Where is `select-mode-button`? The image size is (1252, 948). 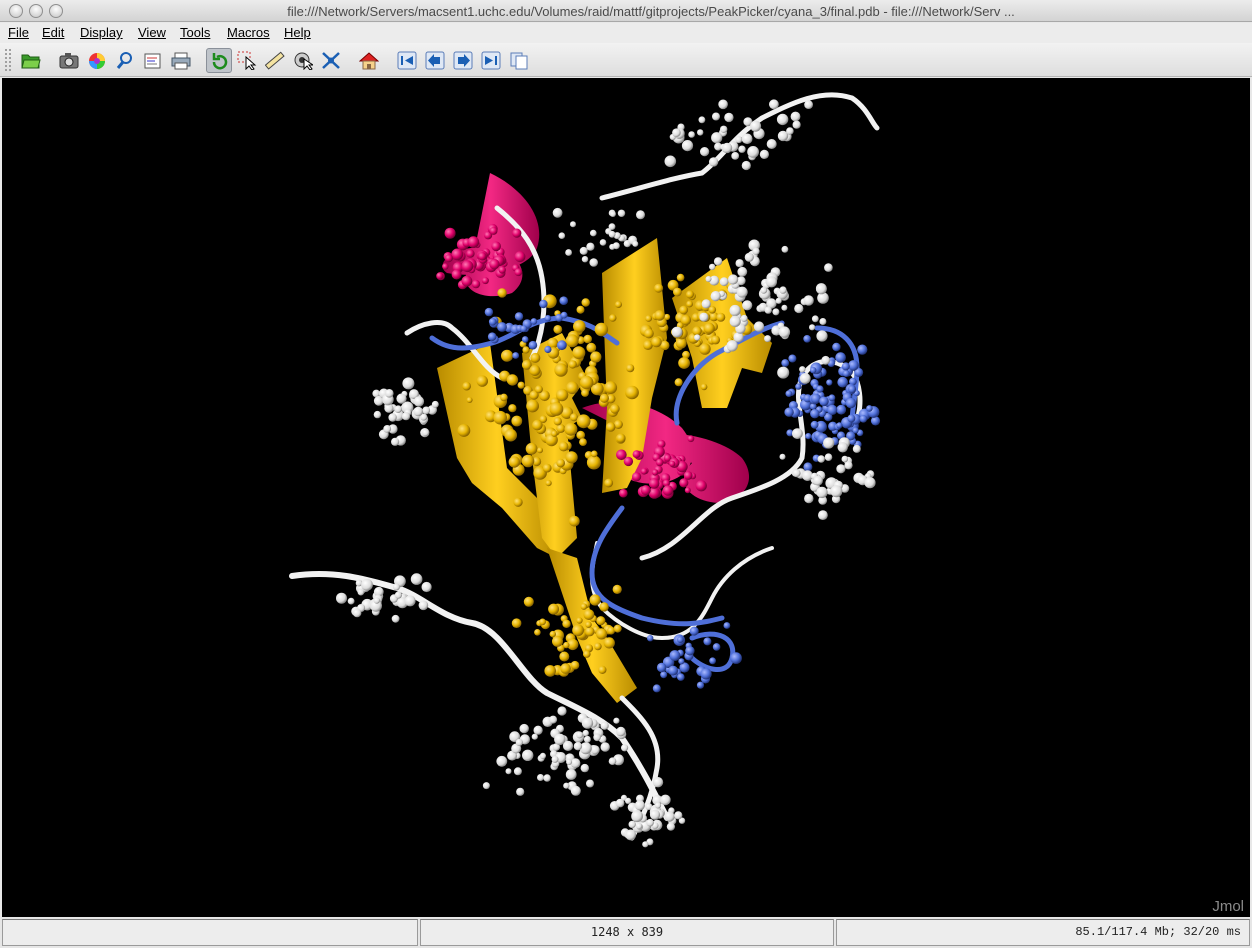
select-mode-button is located at coordinates (247, 60).